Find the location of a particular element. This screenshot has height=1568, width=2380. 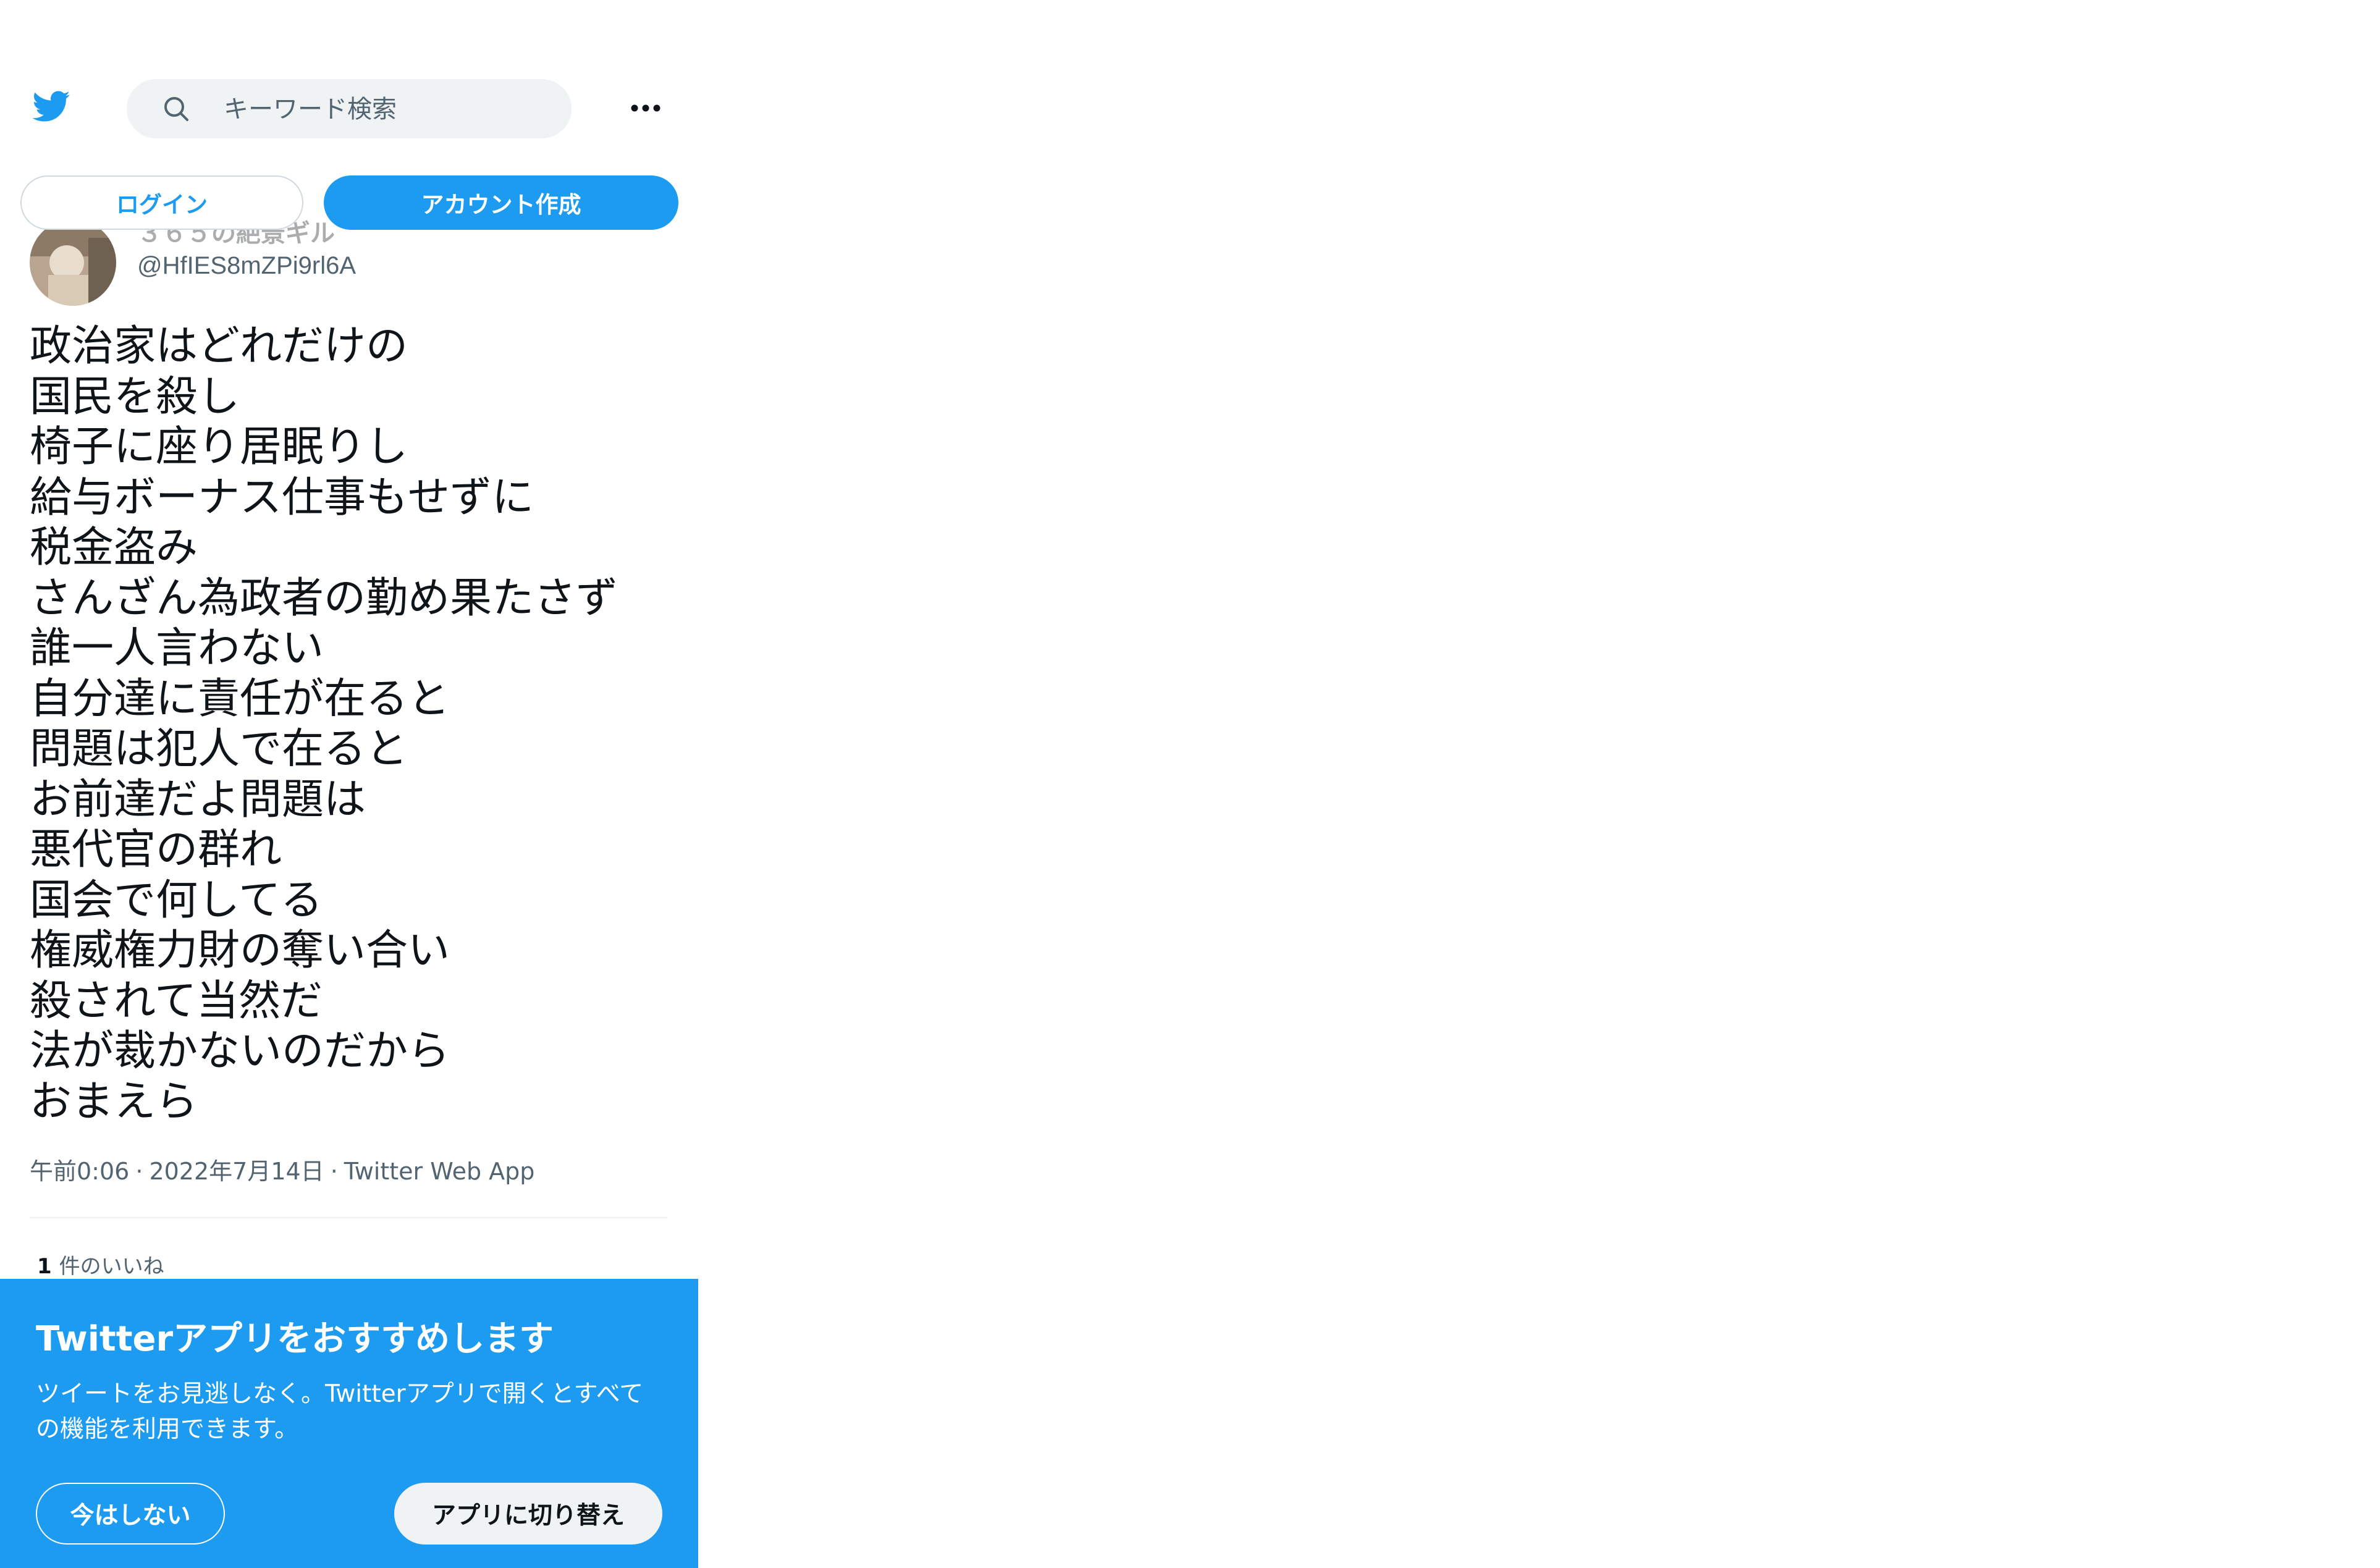

promo-title: Twitterアプリをおすすめします is located at coordinates (295, 1339).